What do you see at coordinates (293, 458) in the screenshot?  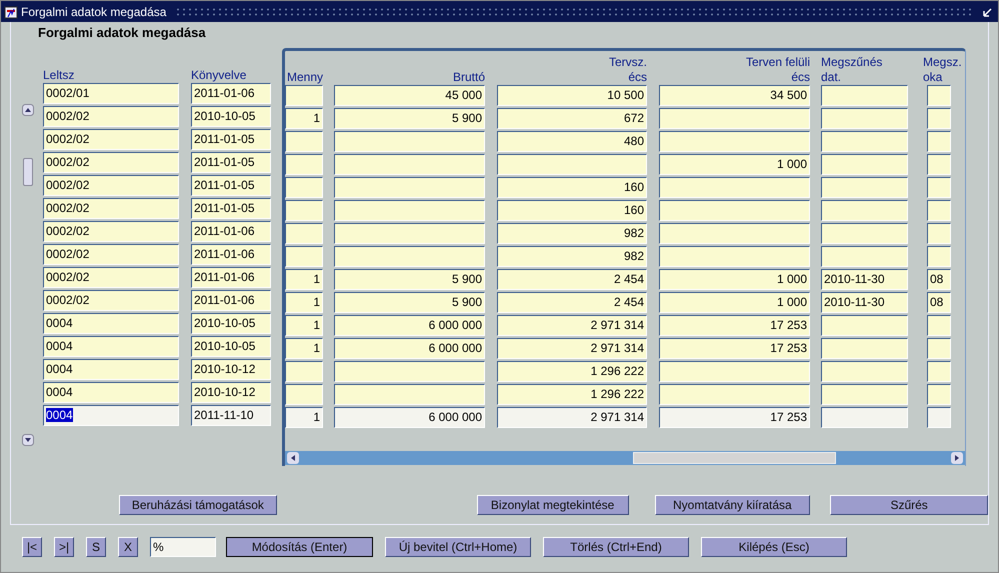 I see `scroll-left-icon` at bounding box center [293, 458].